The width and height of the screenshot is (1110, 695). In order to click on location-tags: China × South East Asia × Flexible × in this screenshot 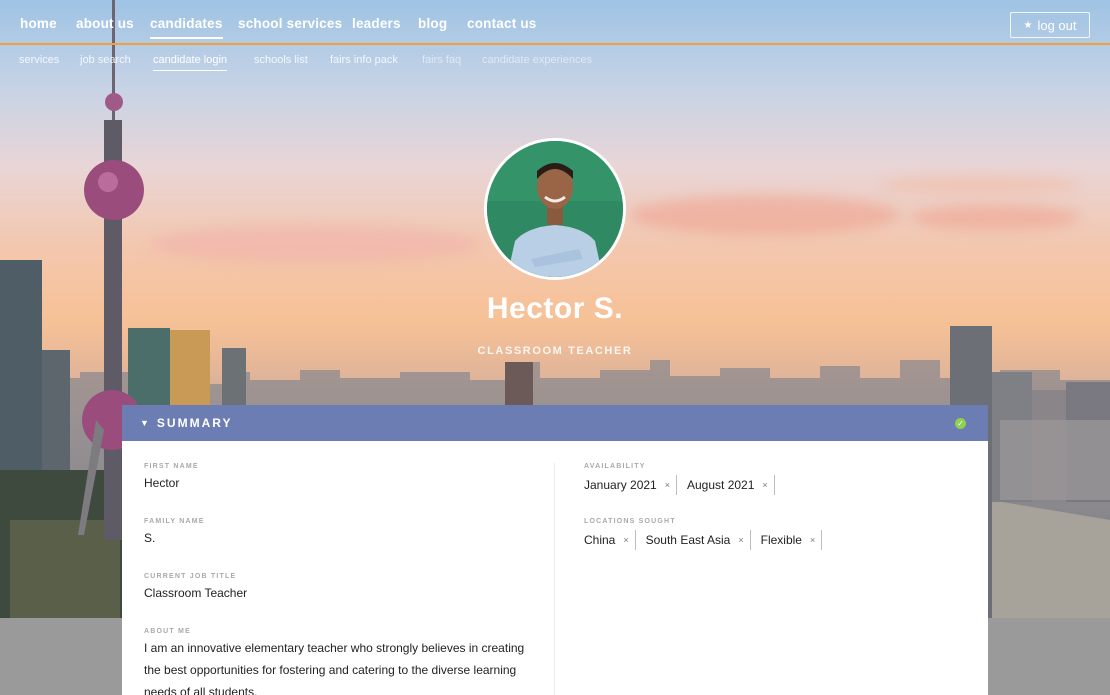, I will do `click(708, 540)`.